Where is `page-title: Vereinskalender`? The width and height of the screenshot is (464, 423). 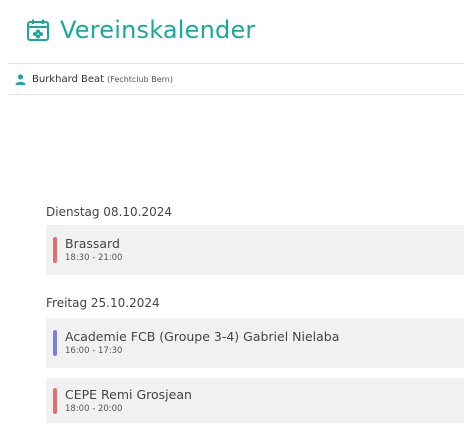
page-title: Vereinskalender is located at coordinates (158, 30).